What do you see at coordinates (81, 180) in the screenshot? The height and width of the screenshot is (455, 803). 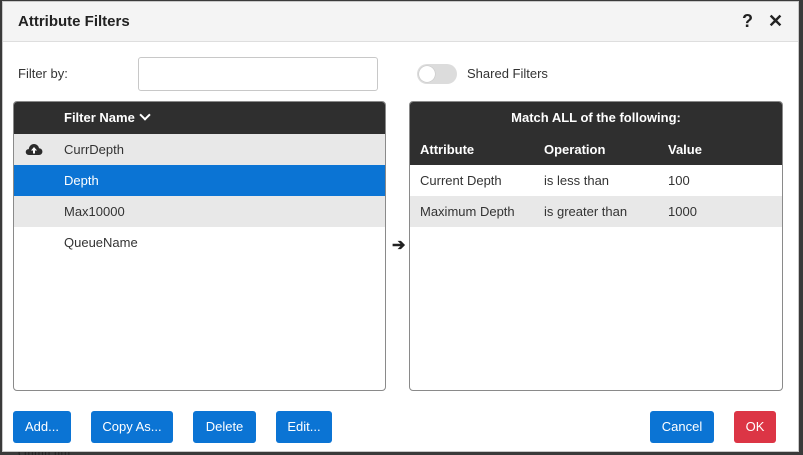 I see `filter-name: Depth` at bounding box center [81, 180].